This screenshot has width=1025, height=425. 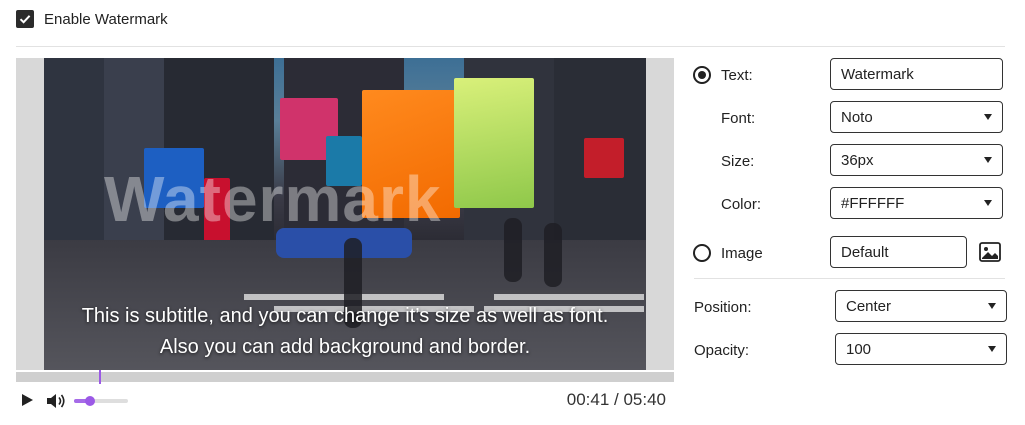 I want to click on opacity-label: Opacity:, so click(x=722, y=350).